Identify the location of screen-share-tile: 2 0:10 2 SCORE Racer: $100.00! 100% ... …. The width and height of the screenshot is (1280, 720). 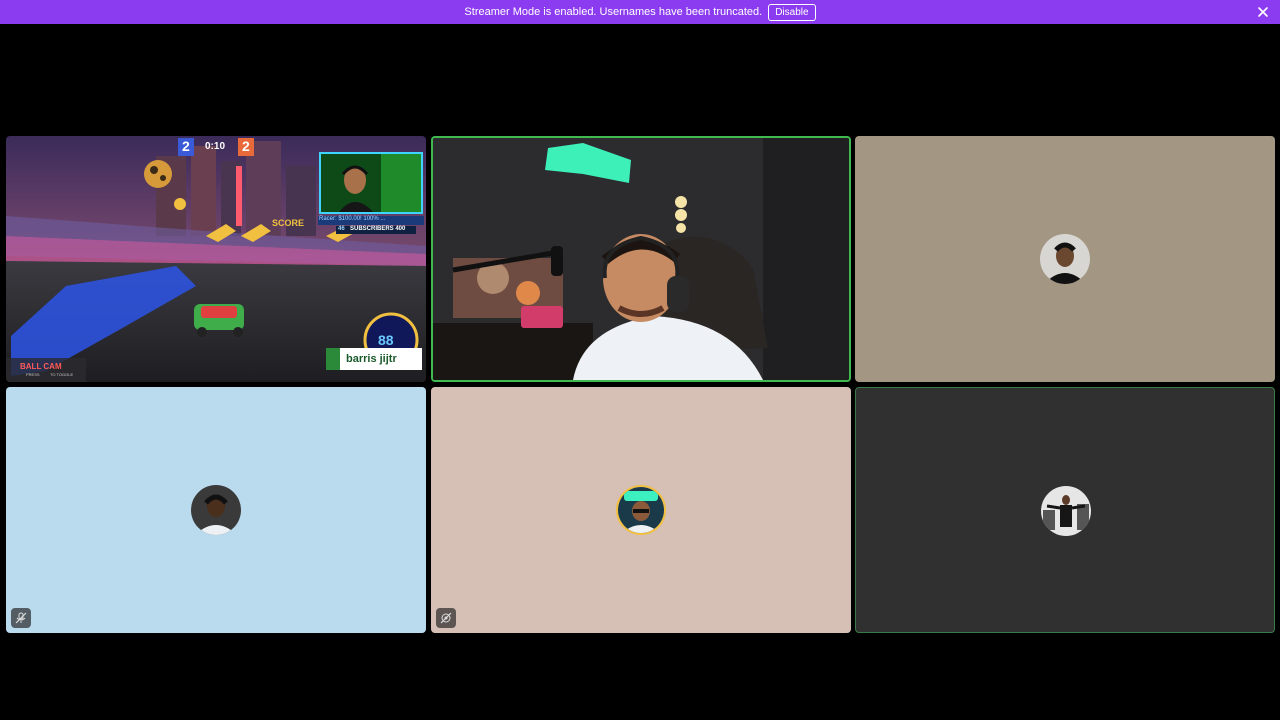
(216, 259).